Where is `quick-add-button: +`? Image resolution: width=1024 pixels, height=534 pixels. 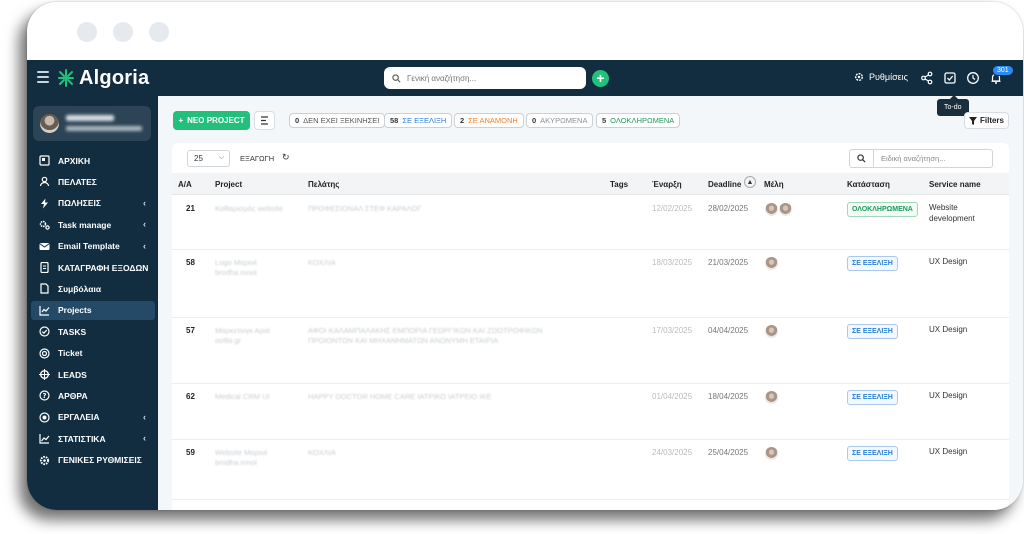
quick-add-button: + is located at coordinates (600, 78).